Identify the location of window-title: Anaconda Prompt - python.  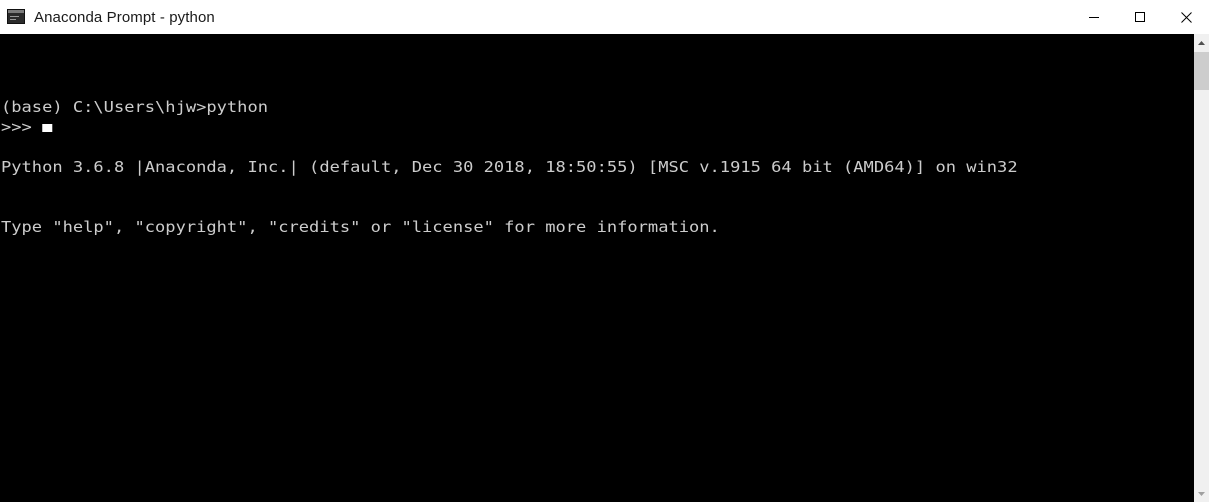
(124, 17).